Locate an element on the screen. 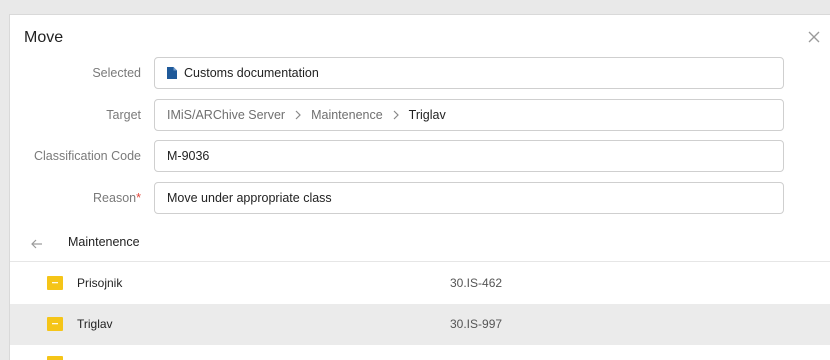  document-icon is located at coordinates (172, 73).